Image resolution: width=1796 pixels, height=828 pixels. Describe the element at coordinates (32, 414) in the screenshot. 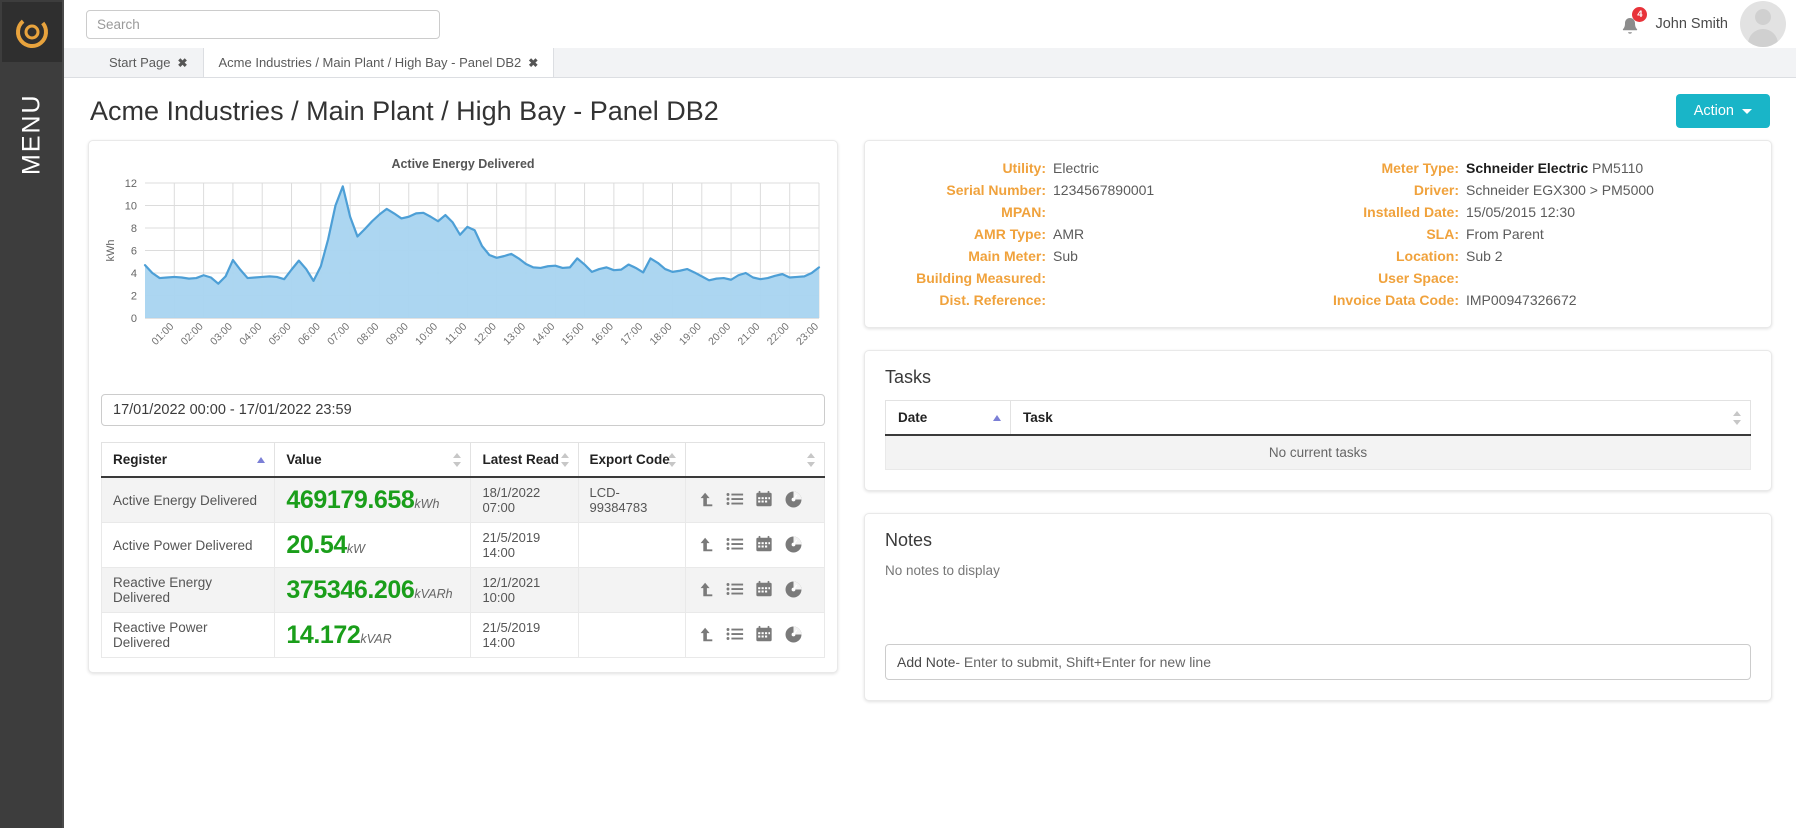

I see `left-menu-rail: MENU` at that location.